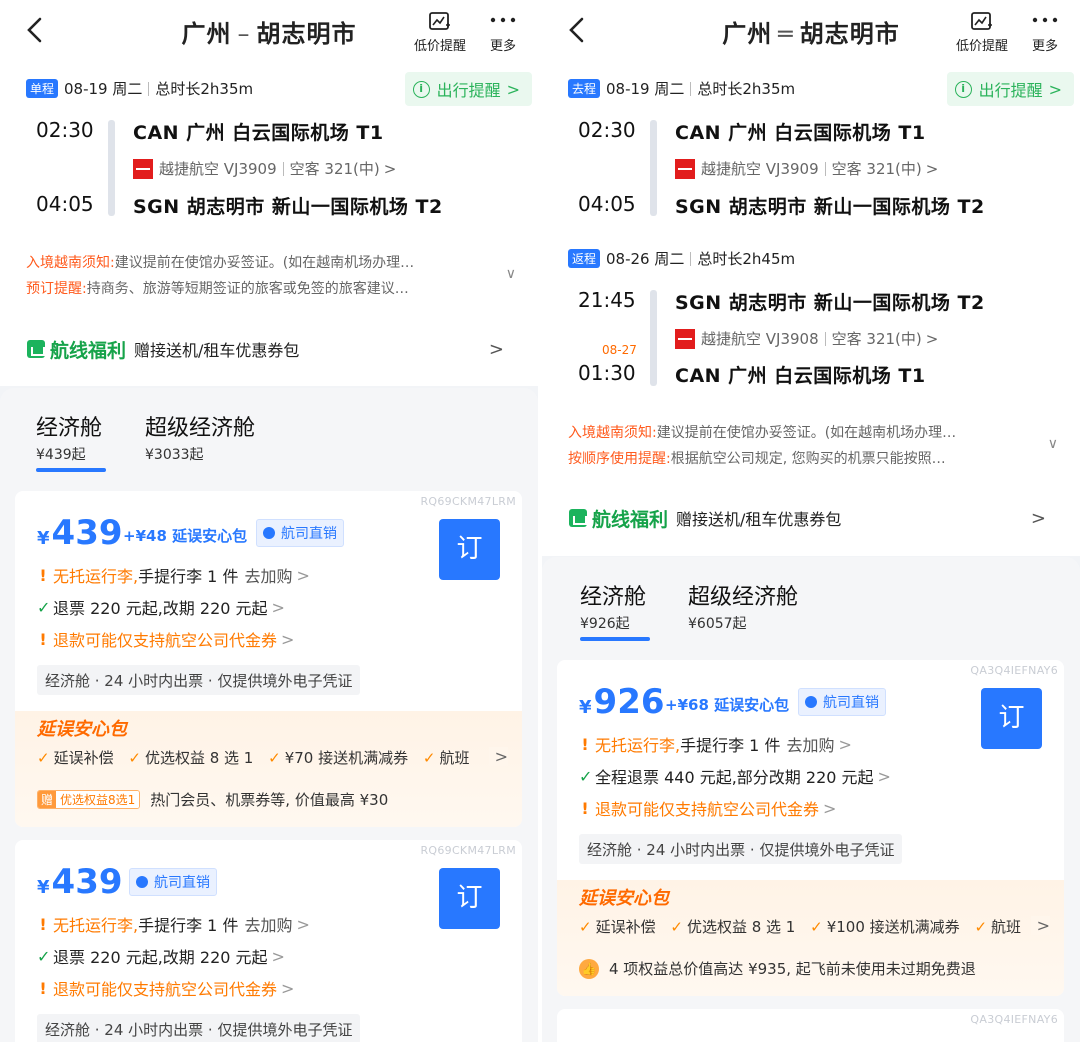 The height and width of the screenshot is (1042, 1080). Describe the element at coordinates (200, 437) in the screenshot. I see `tab-premium-economy: 超级经济舱 ¥3033起` at that location.